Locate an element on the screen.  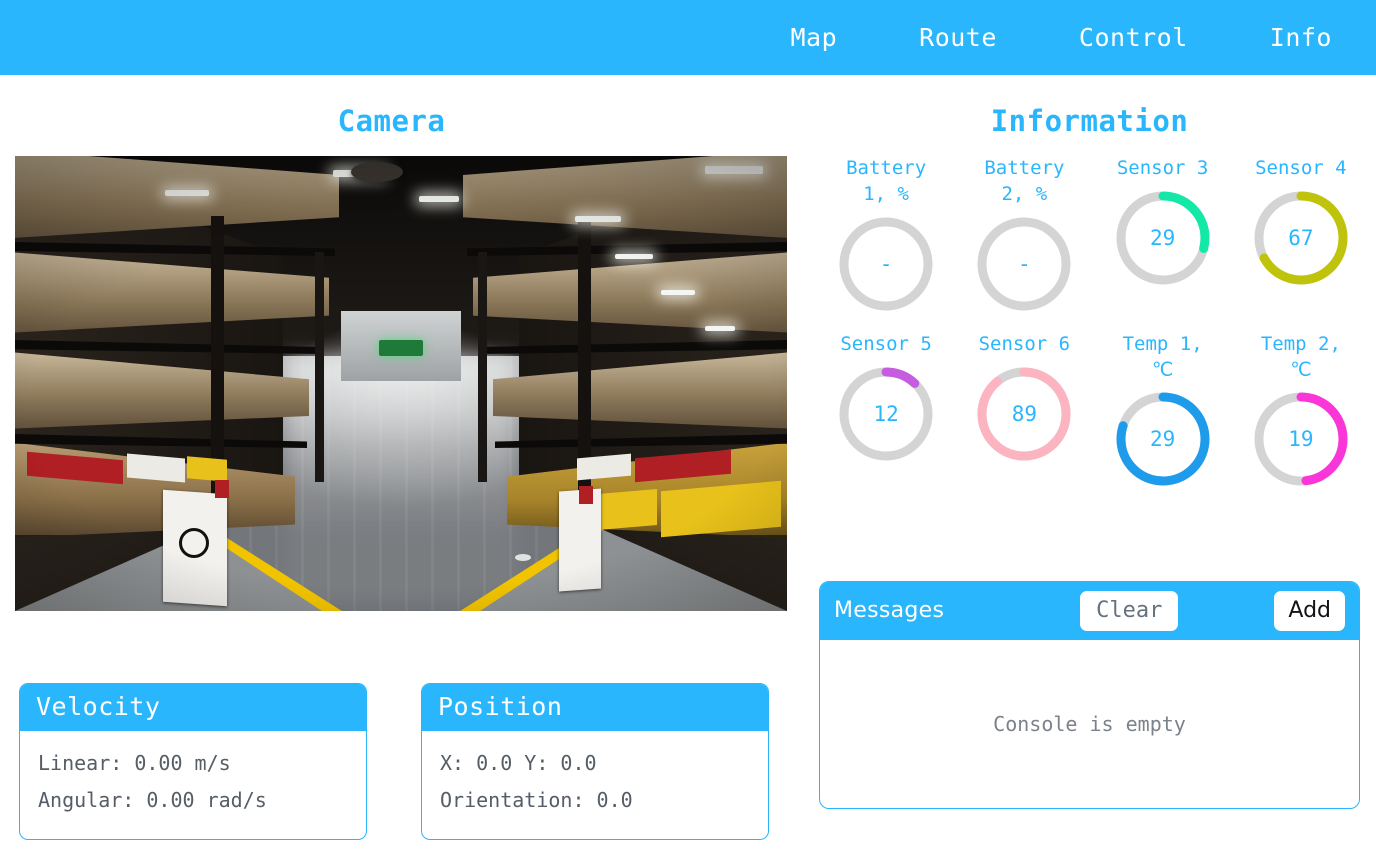
gauge-ring-2: - is located at coordinates (1024, 264).